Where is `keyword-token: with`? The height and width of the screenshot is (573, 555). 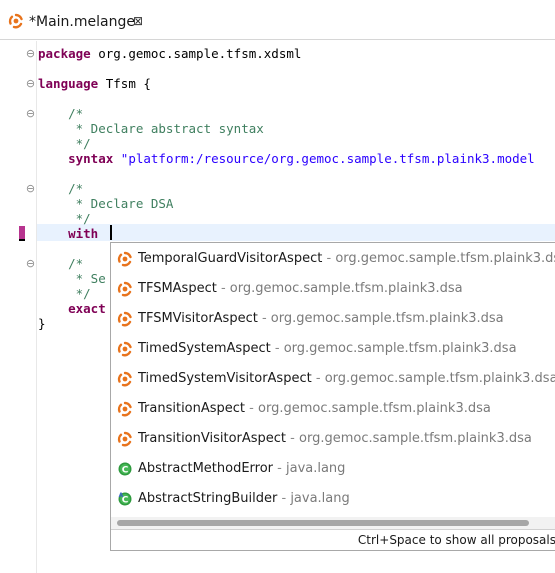
keyword-token: with is located at coordinates (83, 233).